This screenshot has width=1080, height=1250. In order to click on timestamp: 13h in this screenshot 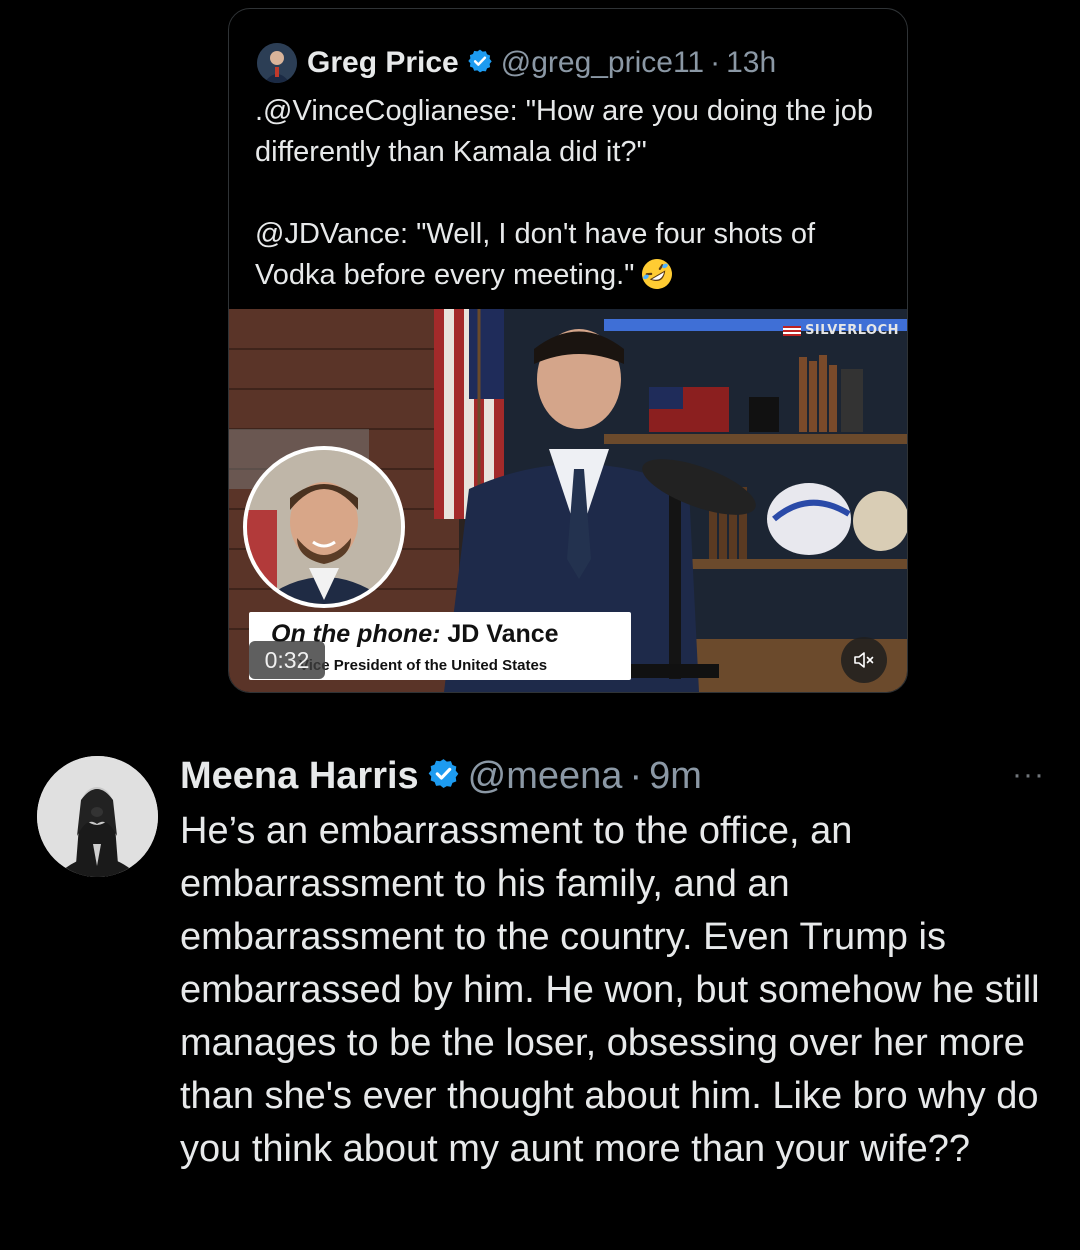, I will do `click(751, 63)`.